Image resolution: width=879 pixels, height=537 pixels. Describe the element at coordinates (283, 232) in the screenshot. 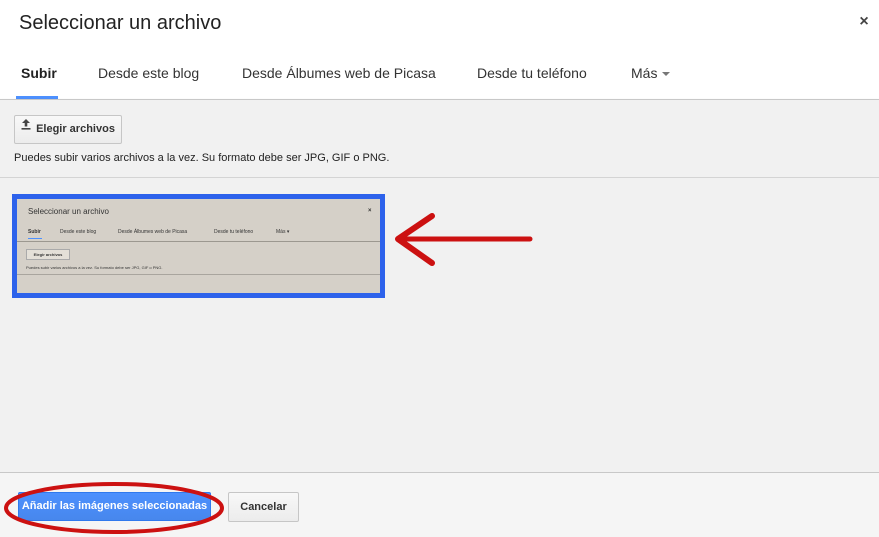

I see `preview-tab: Más ▾` at that location.